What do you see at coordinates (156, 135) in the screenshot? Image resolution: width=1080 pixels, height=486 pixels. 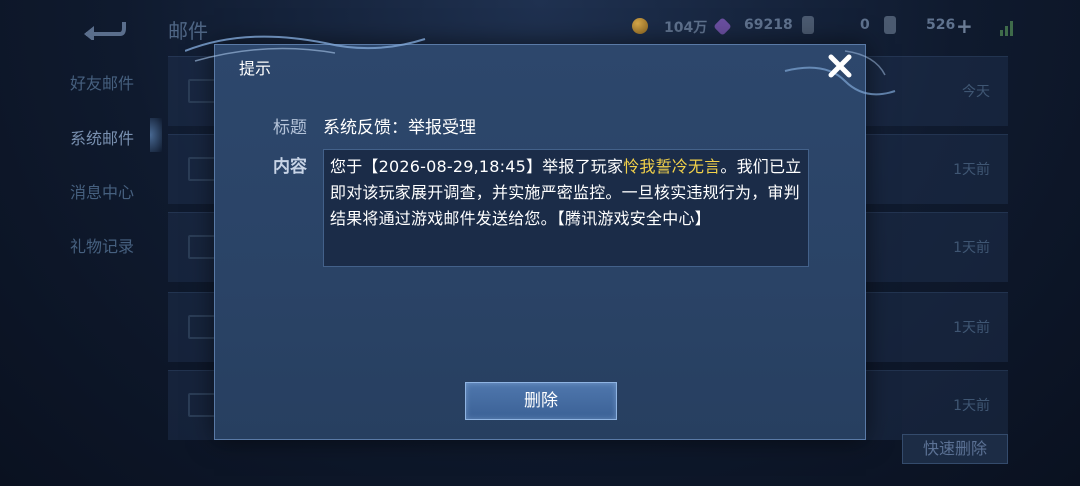 I see `sidebar-active-indicator` at bounding box center [156, 135].